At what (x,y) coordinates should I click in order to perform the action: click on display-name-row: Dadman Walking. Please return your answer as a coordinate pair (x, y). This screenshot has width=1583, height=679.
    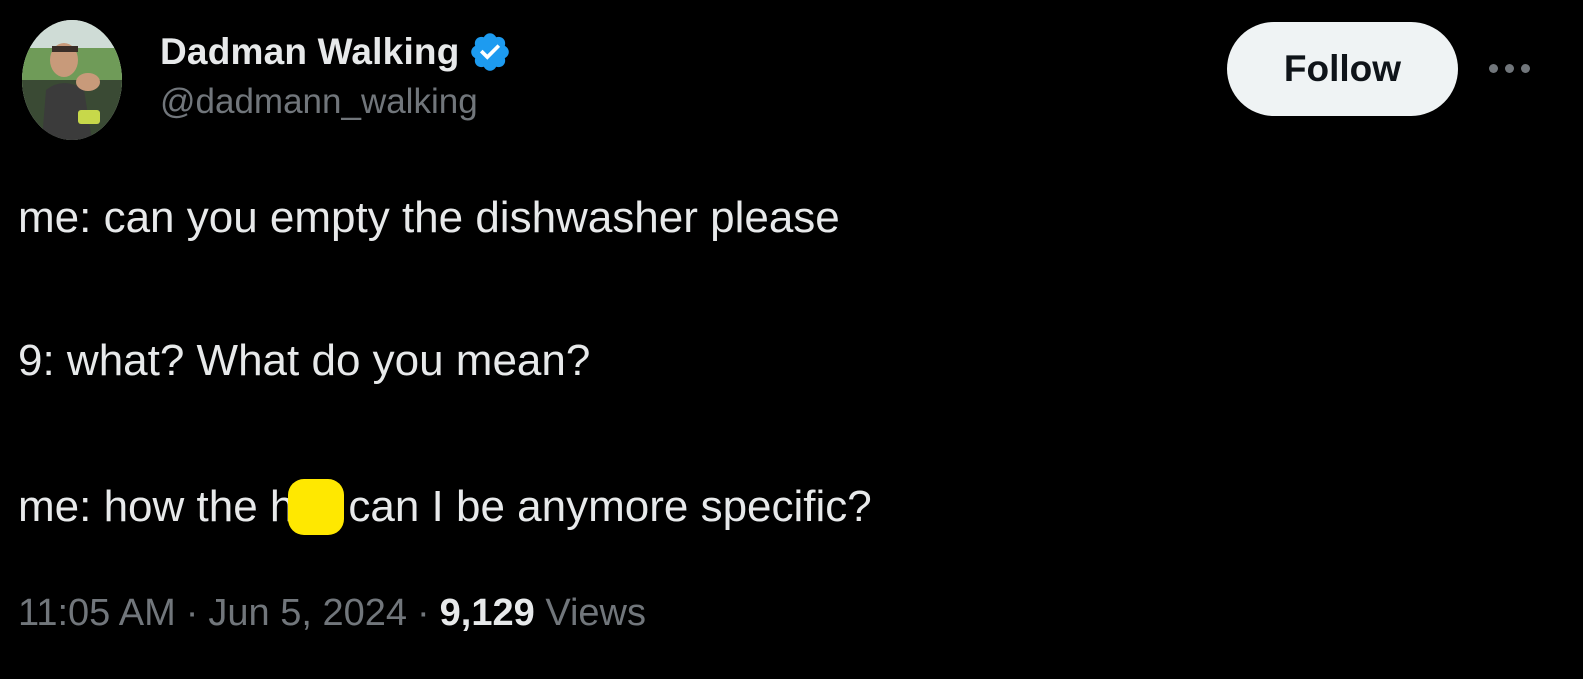
    Looking at the image, I should click on (336, 52).